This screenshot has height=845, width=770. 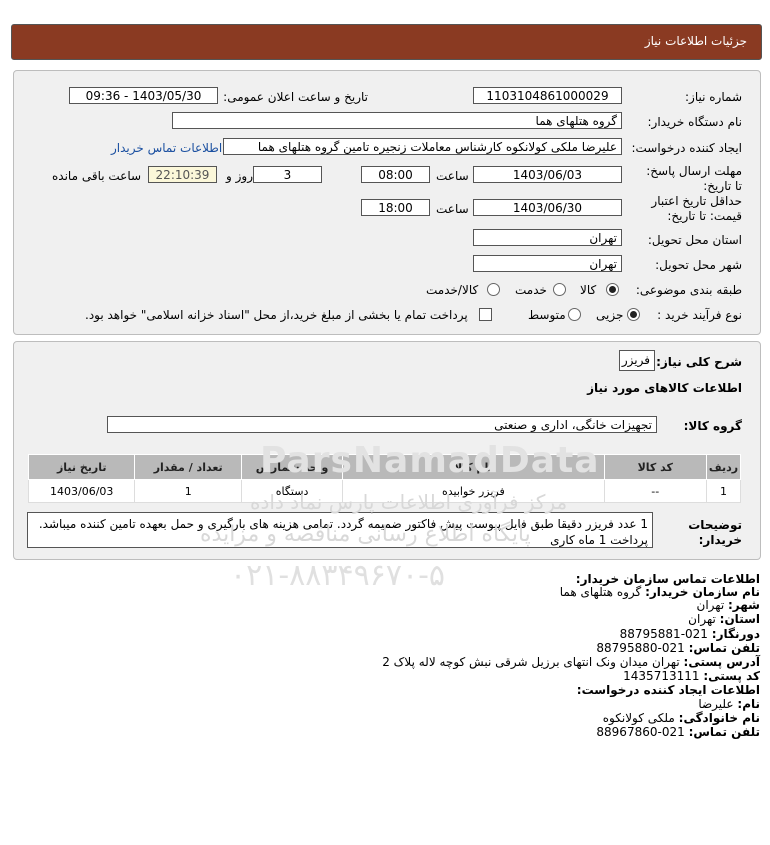 What do you see at coordinates (689, 634) in the screenshot?
I see `contact-fax: دورنگار: 021-88795881` at bounding box center [689, 634].